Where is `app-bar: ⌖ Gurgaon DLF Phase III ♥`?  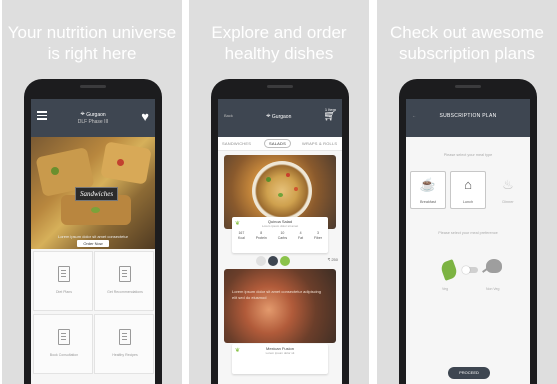
app-bar: ⌖ Gurgaon DLF Phase III ♥ is located at coordinates (93, 118).